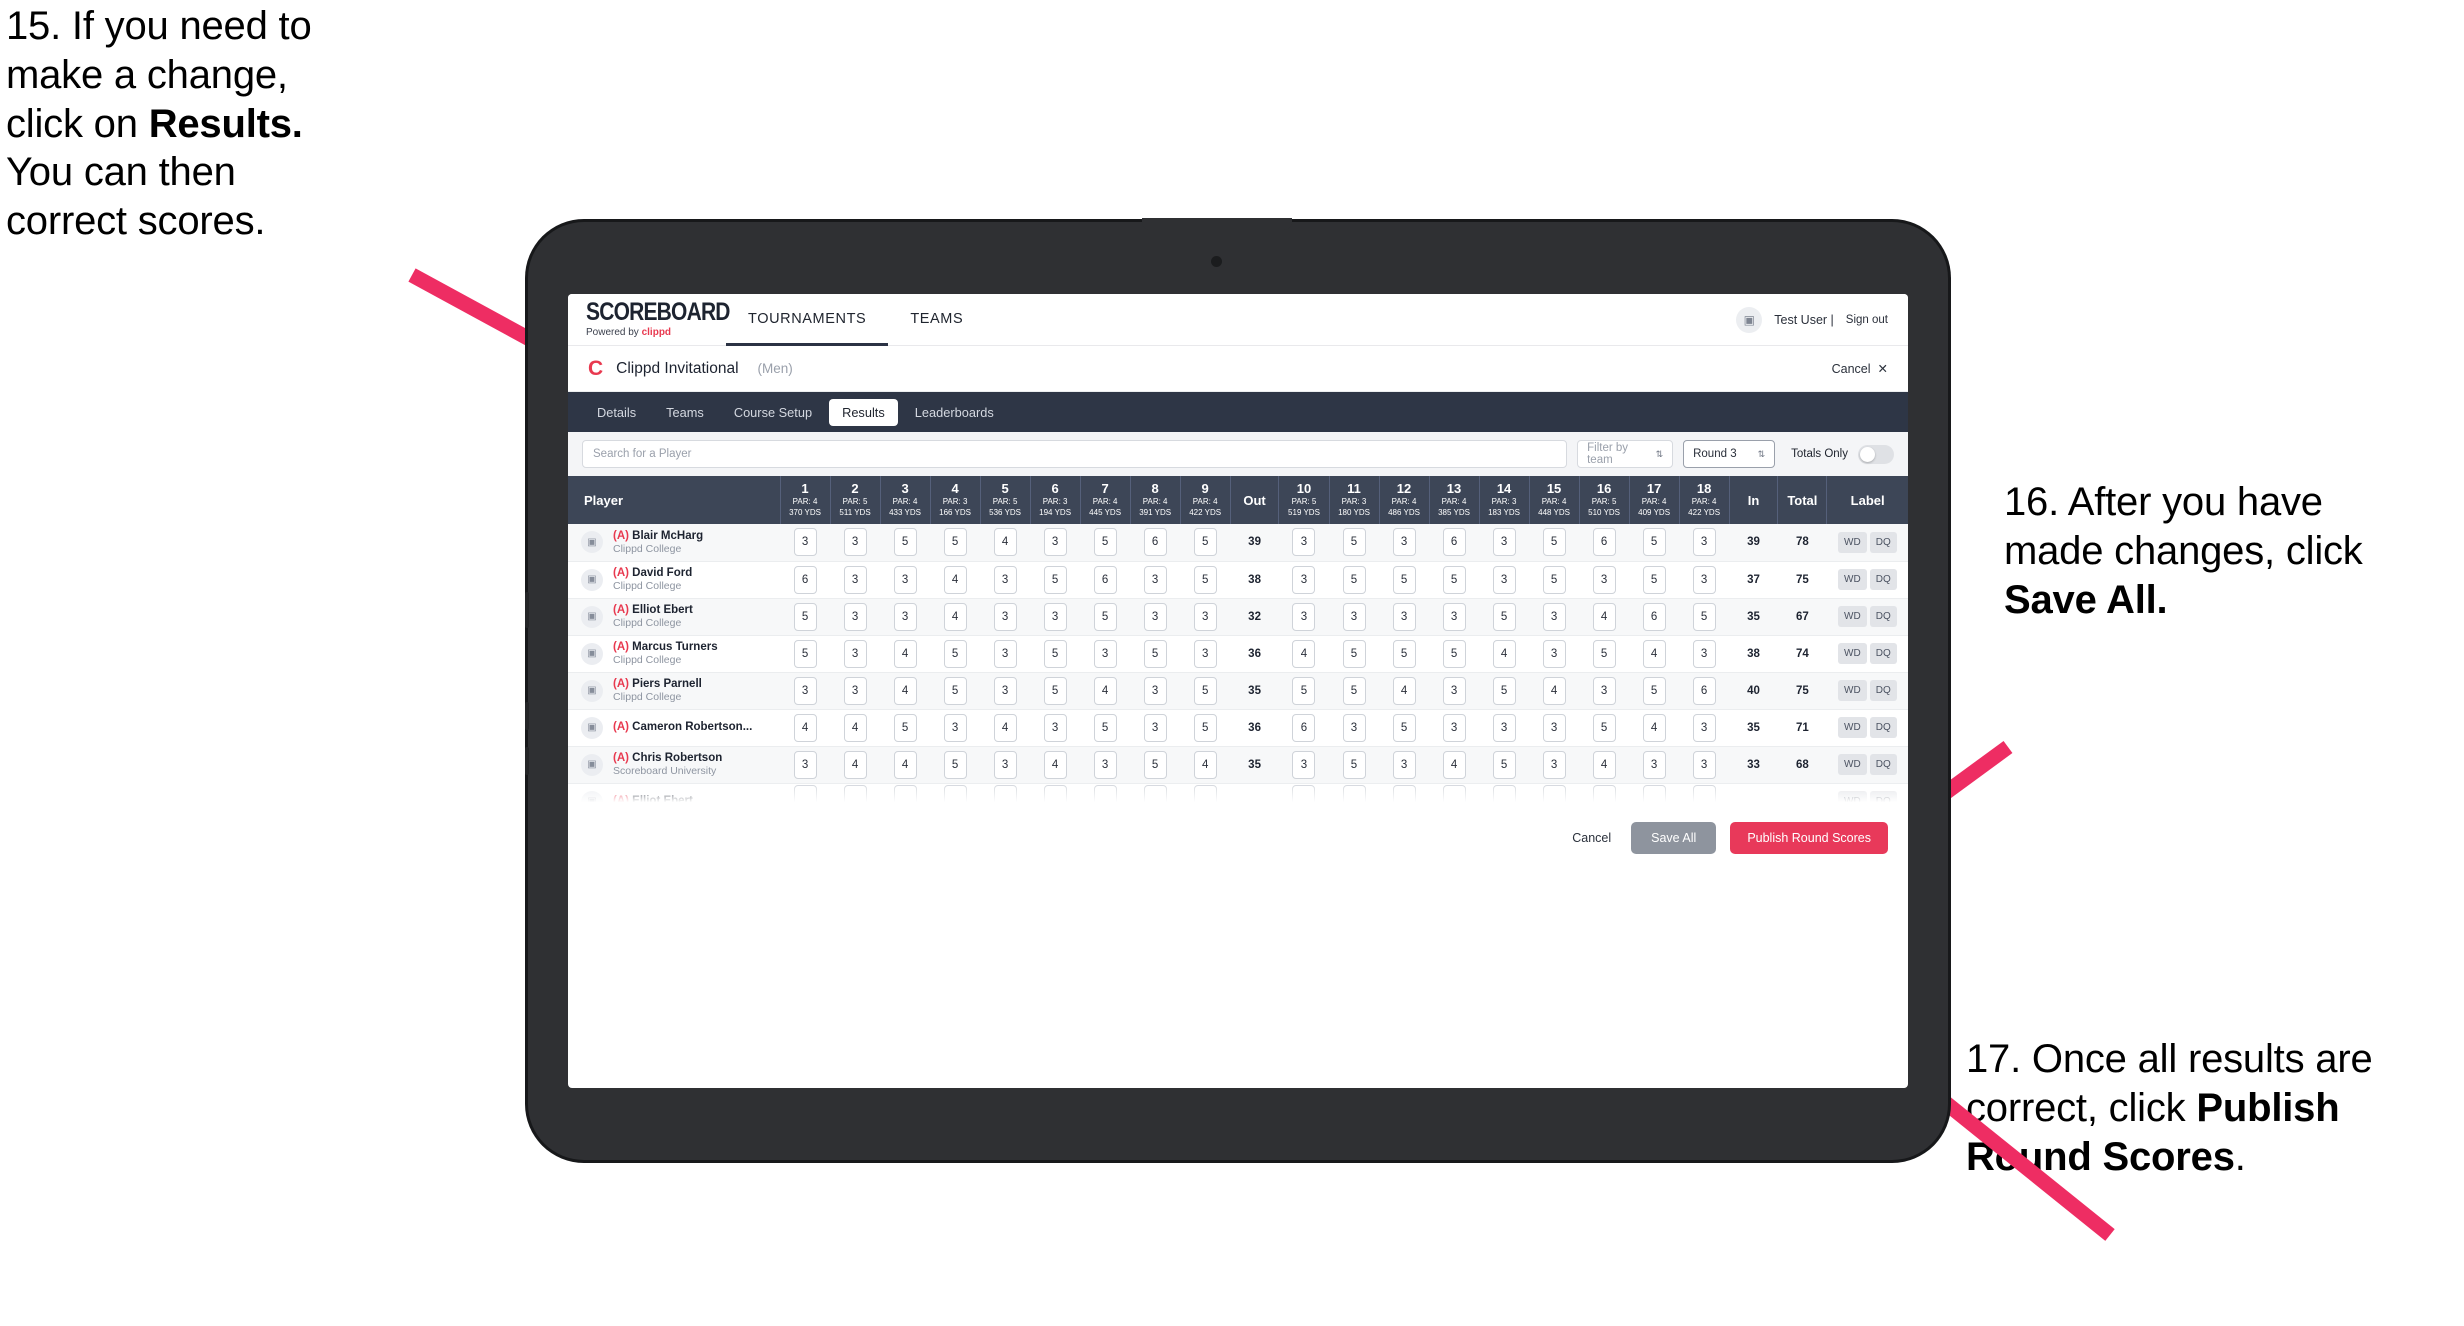 Image resolution: width=2464 pixels, height=1326 pixels. Describe the element at coordinates (954, 412) in the screenshot. I see `tab-leaderboards: Leaderboards` at that location.